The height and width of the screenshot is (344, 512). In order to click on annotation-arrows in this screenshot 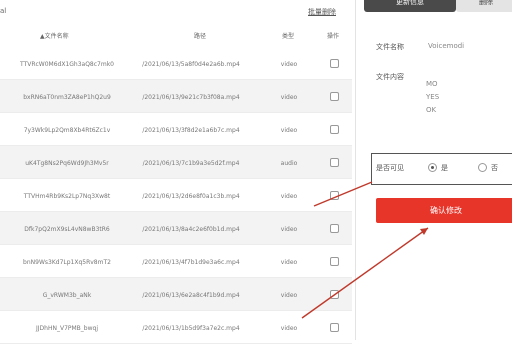, I will do `click(365, 250)`.